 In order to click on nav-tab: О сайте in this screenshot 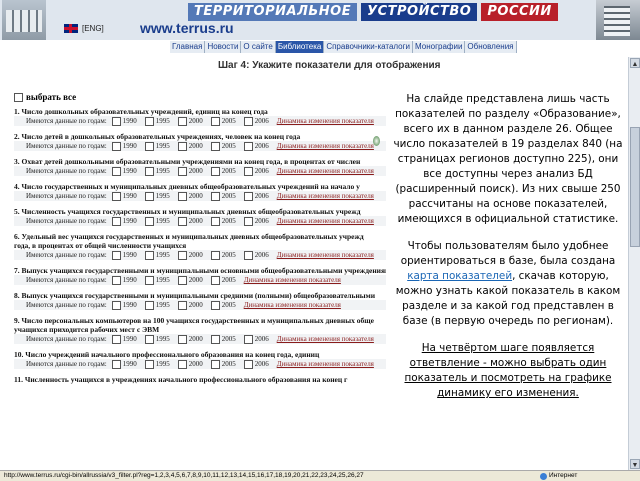, I will do `click(258, 47)`.